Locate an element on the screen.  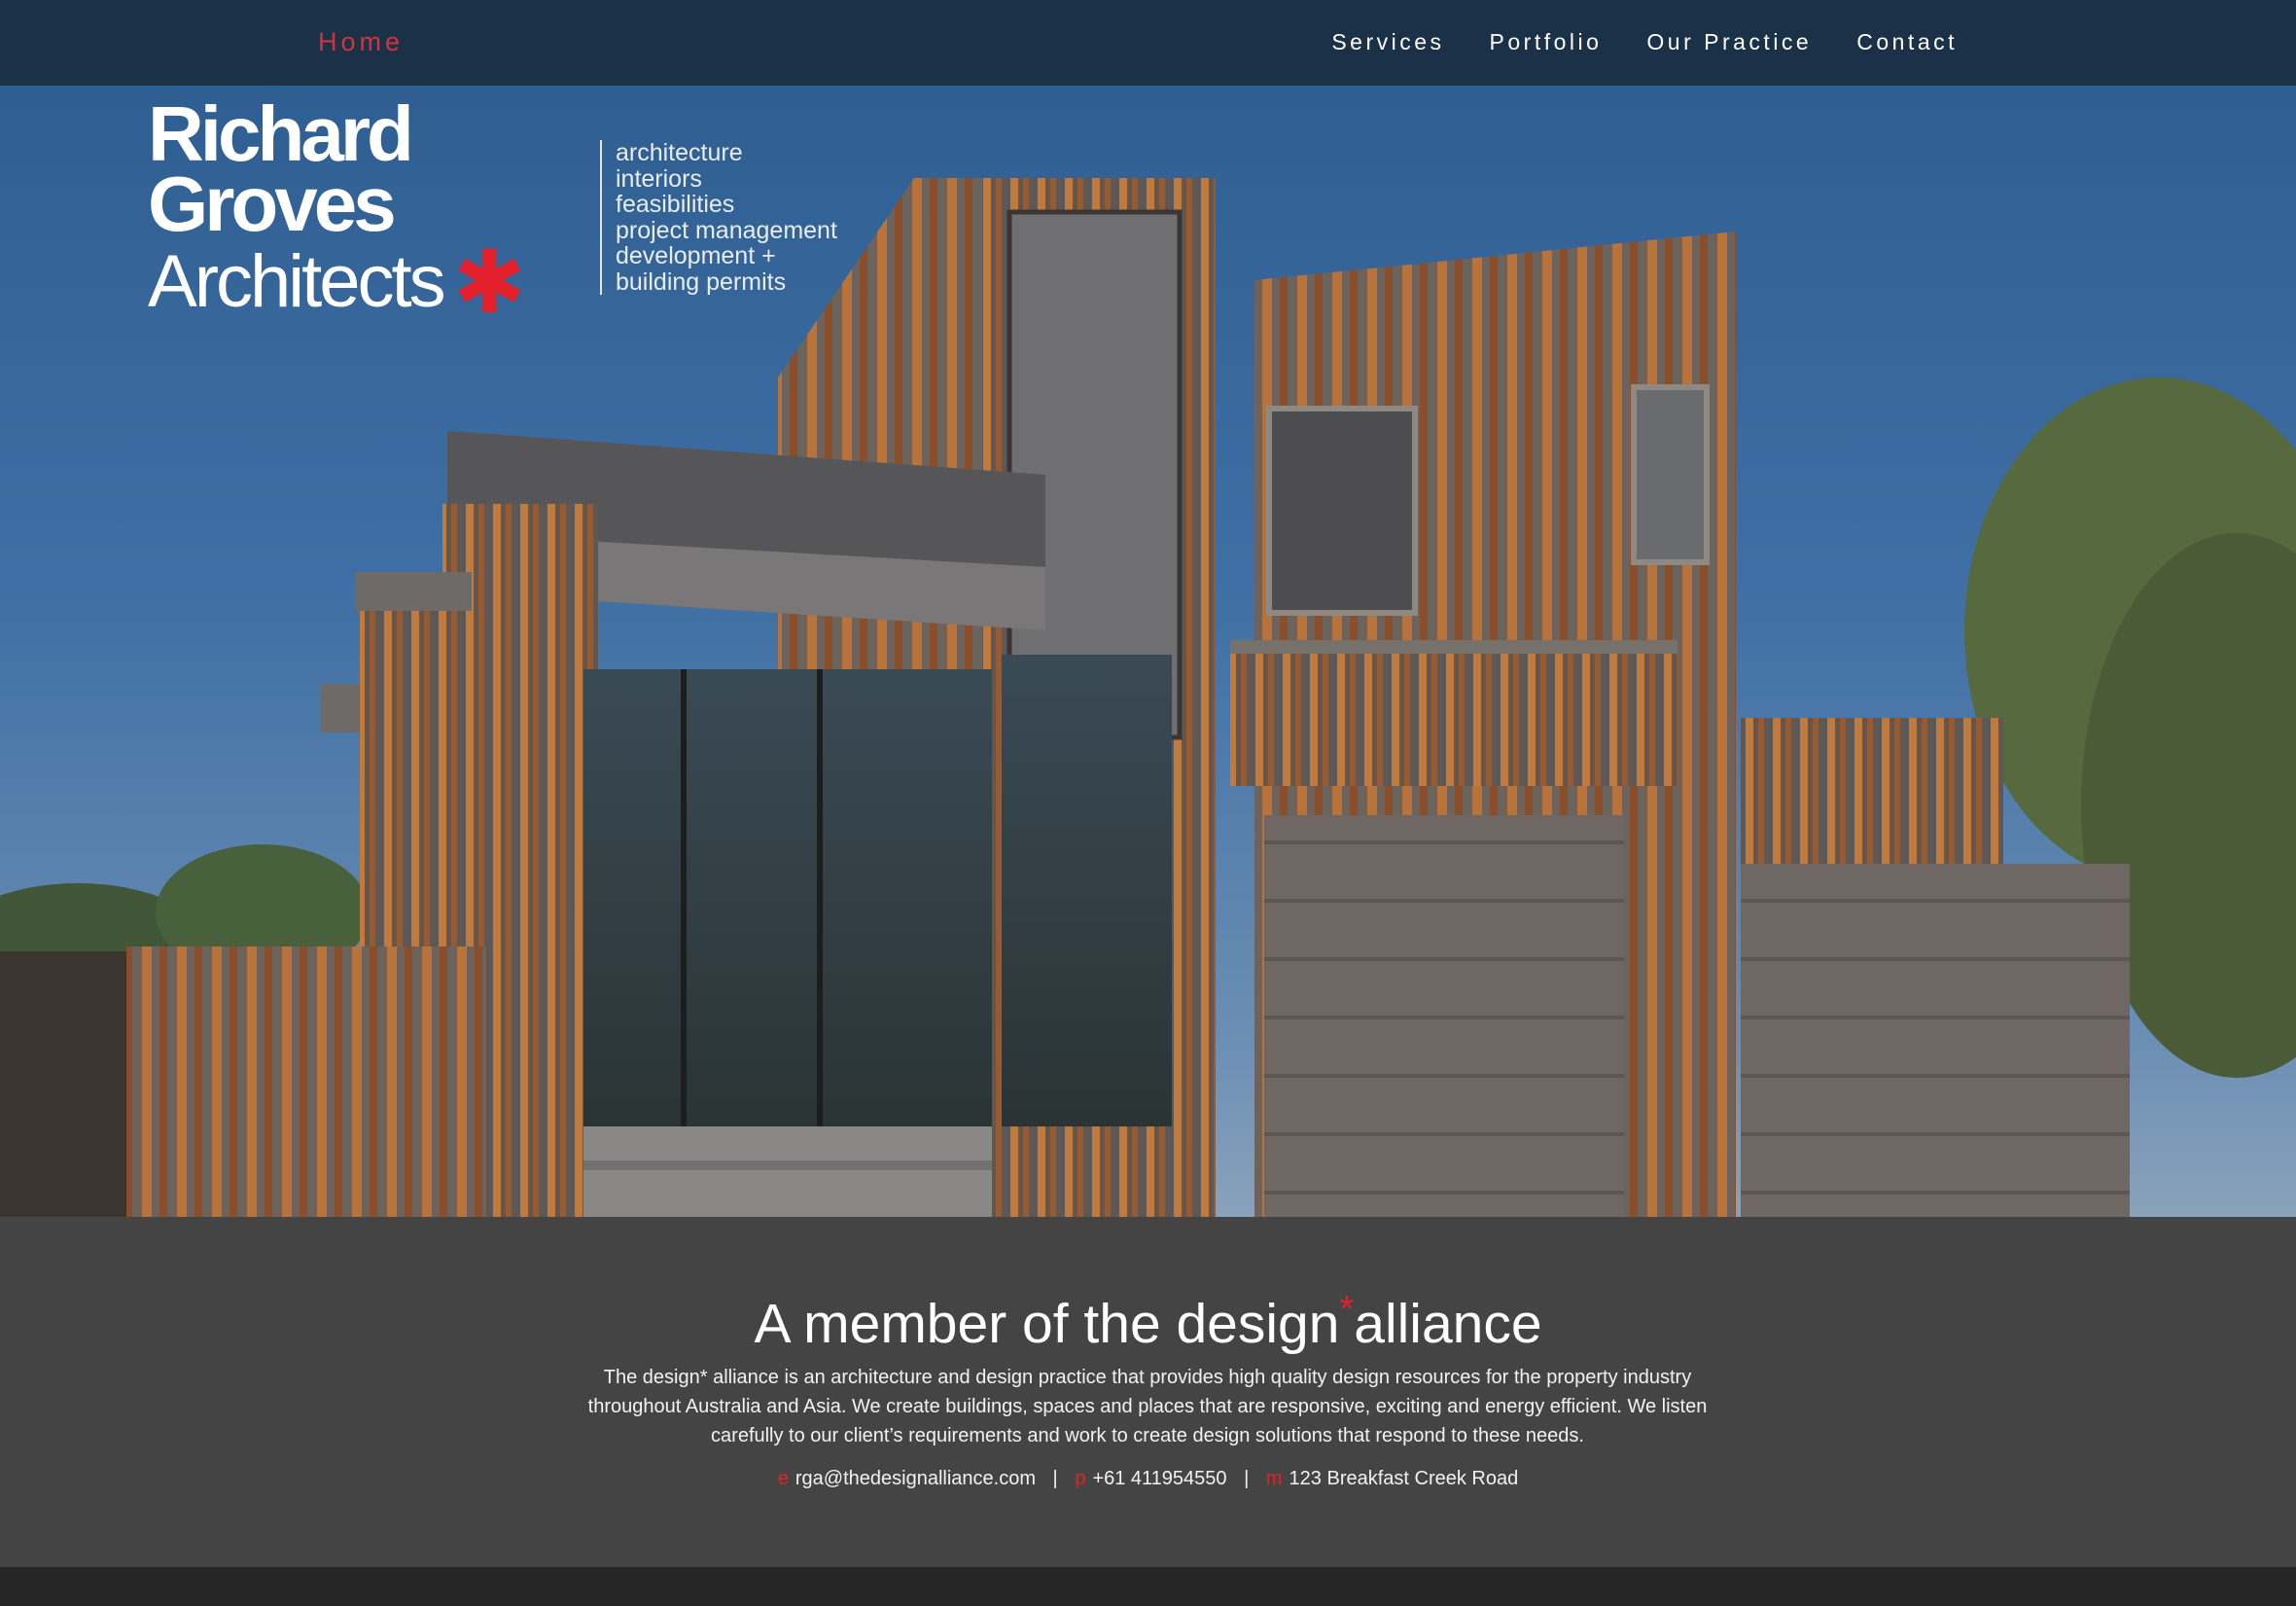
company-logo: Richard Groves Architects ✱ is located at coordinates (337, 209).